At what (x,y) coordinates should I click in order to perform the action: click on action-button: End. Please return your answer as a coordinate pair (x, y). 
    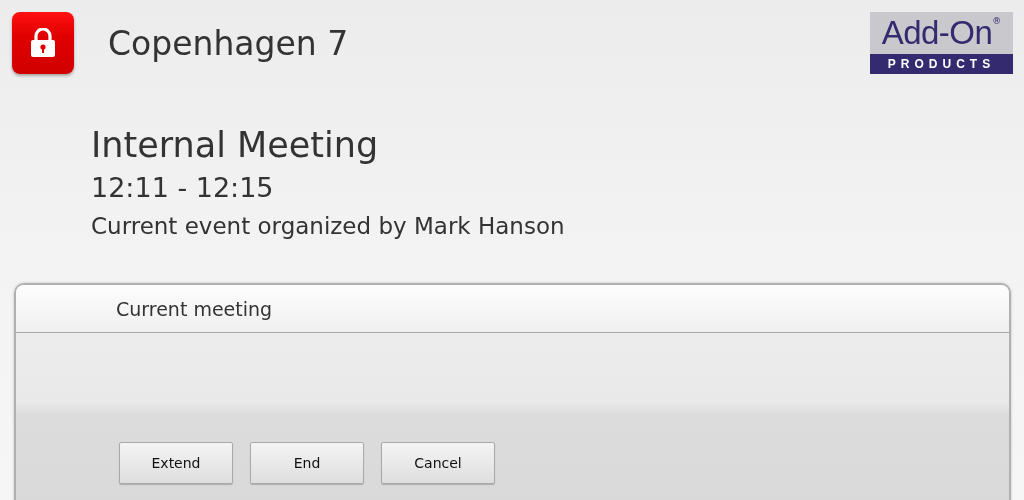
    Looking at the image, I should click on (307, 463).